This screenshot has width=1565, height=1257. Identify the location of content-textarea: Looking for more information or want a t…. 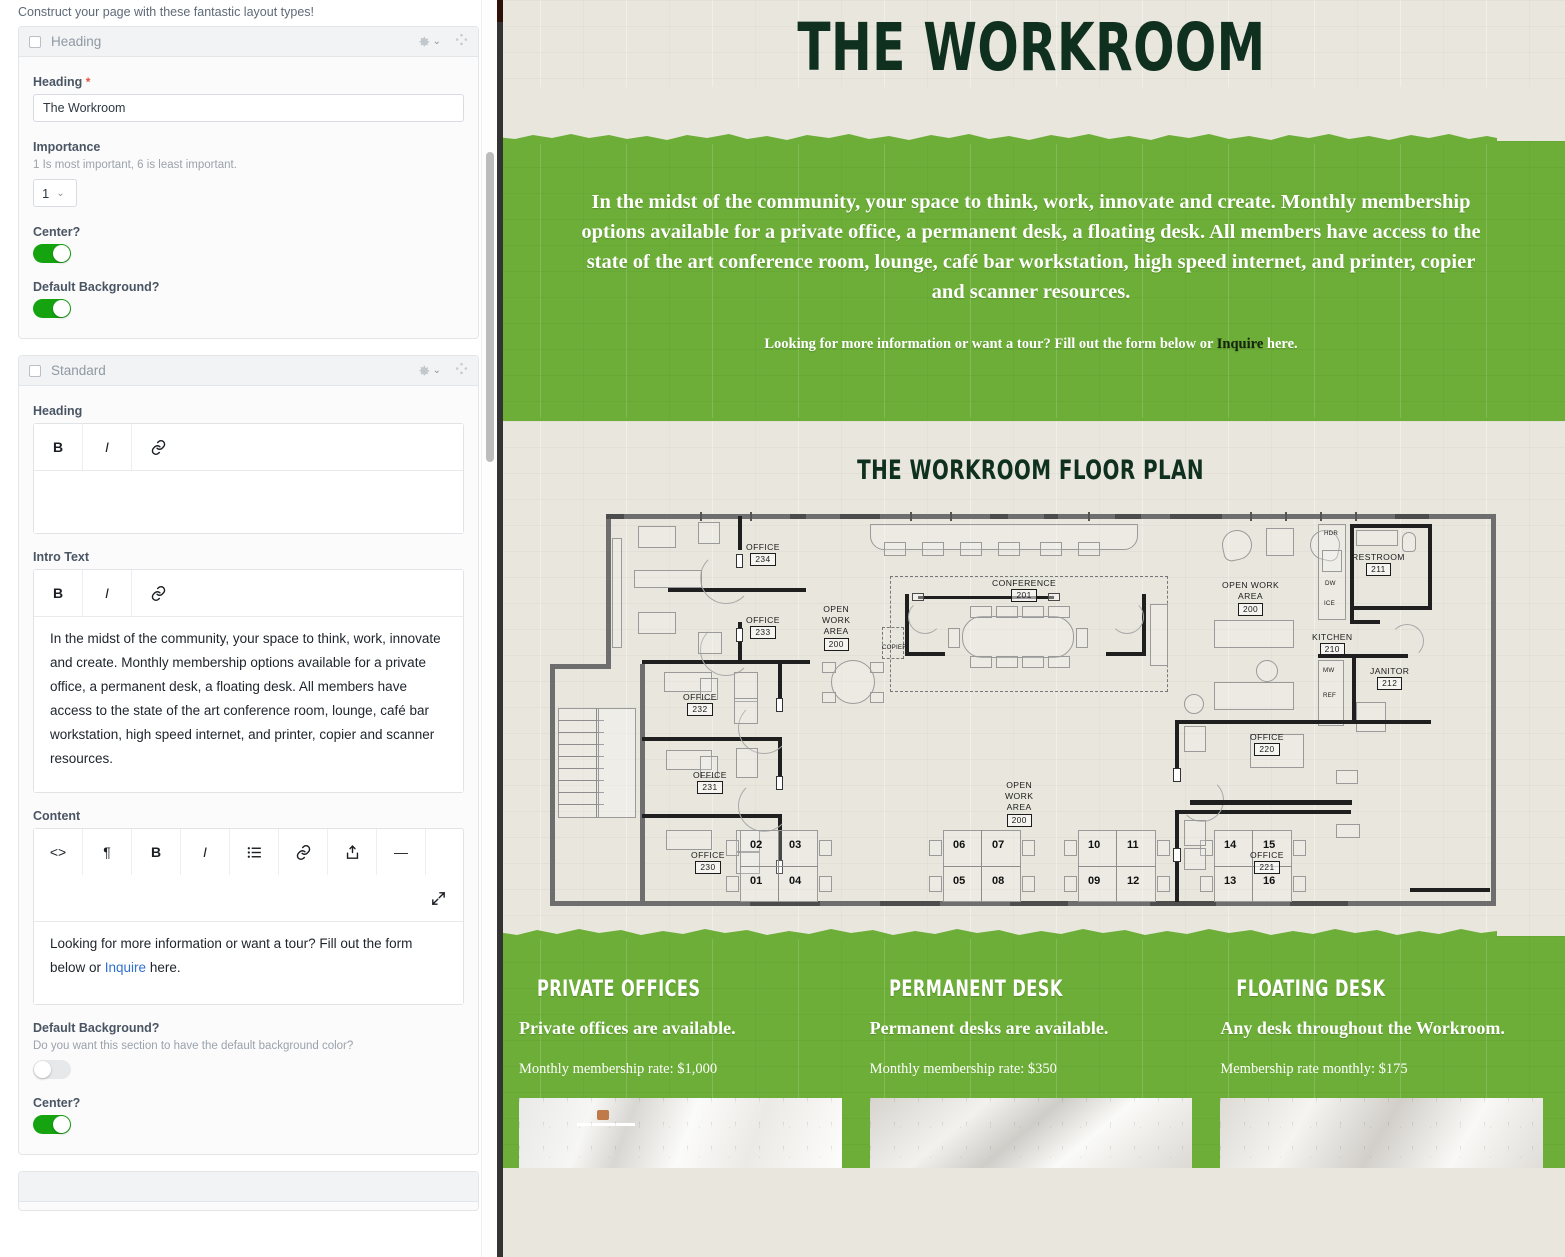
(248, 963).